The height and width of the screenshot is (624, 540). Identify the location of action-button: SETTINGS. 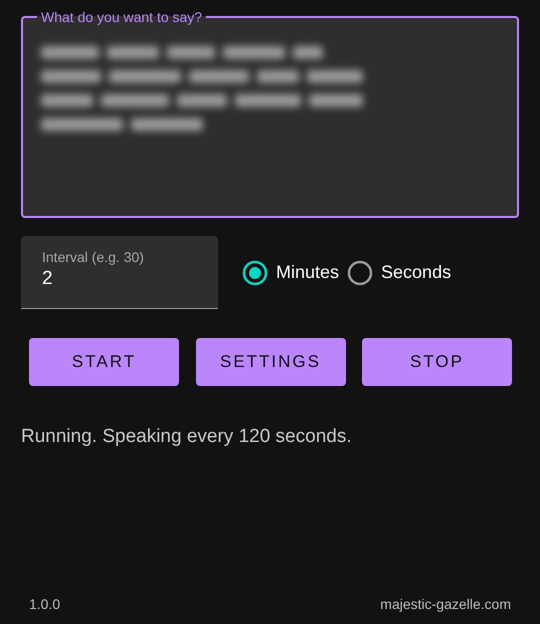
(271, 362).